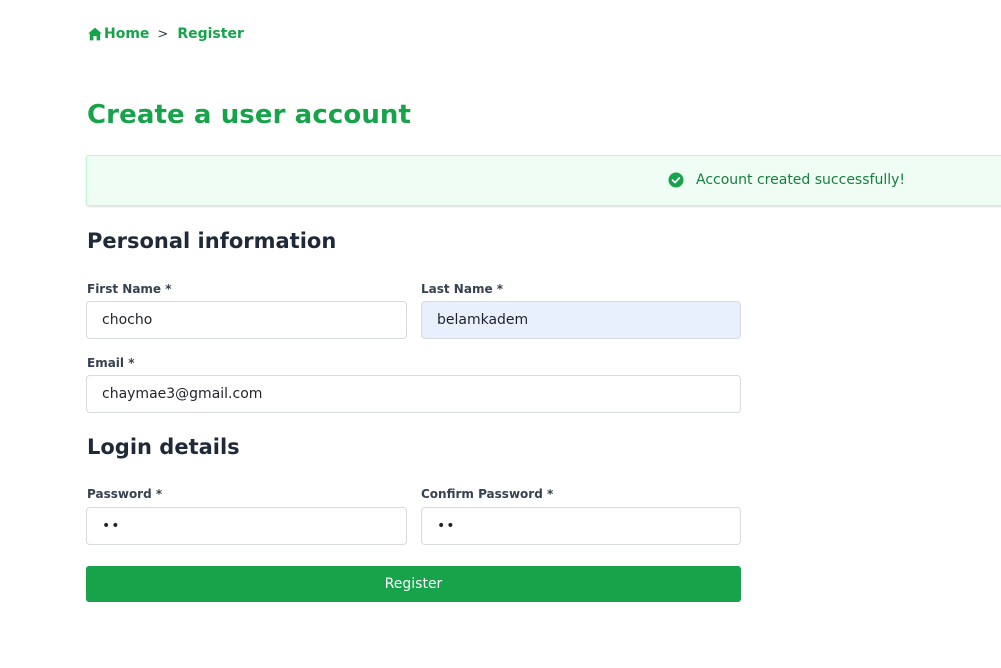 The image size is (1001, 668). I want to click on confirm-password-input, so click(581, 526).